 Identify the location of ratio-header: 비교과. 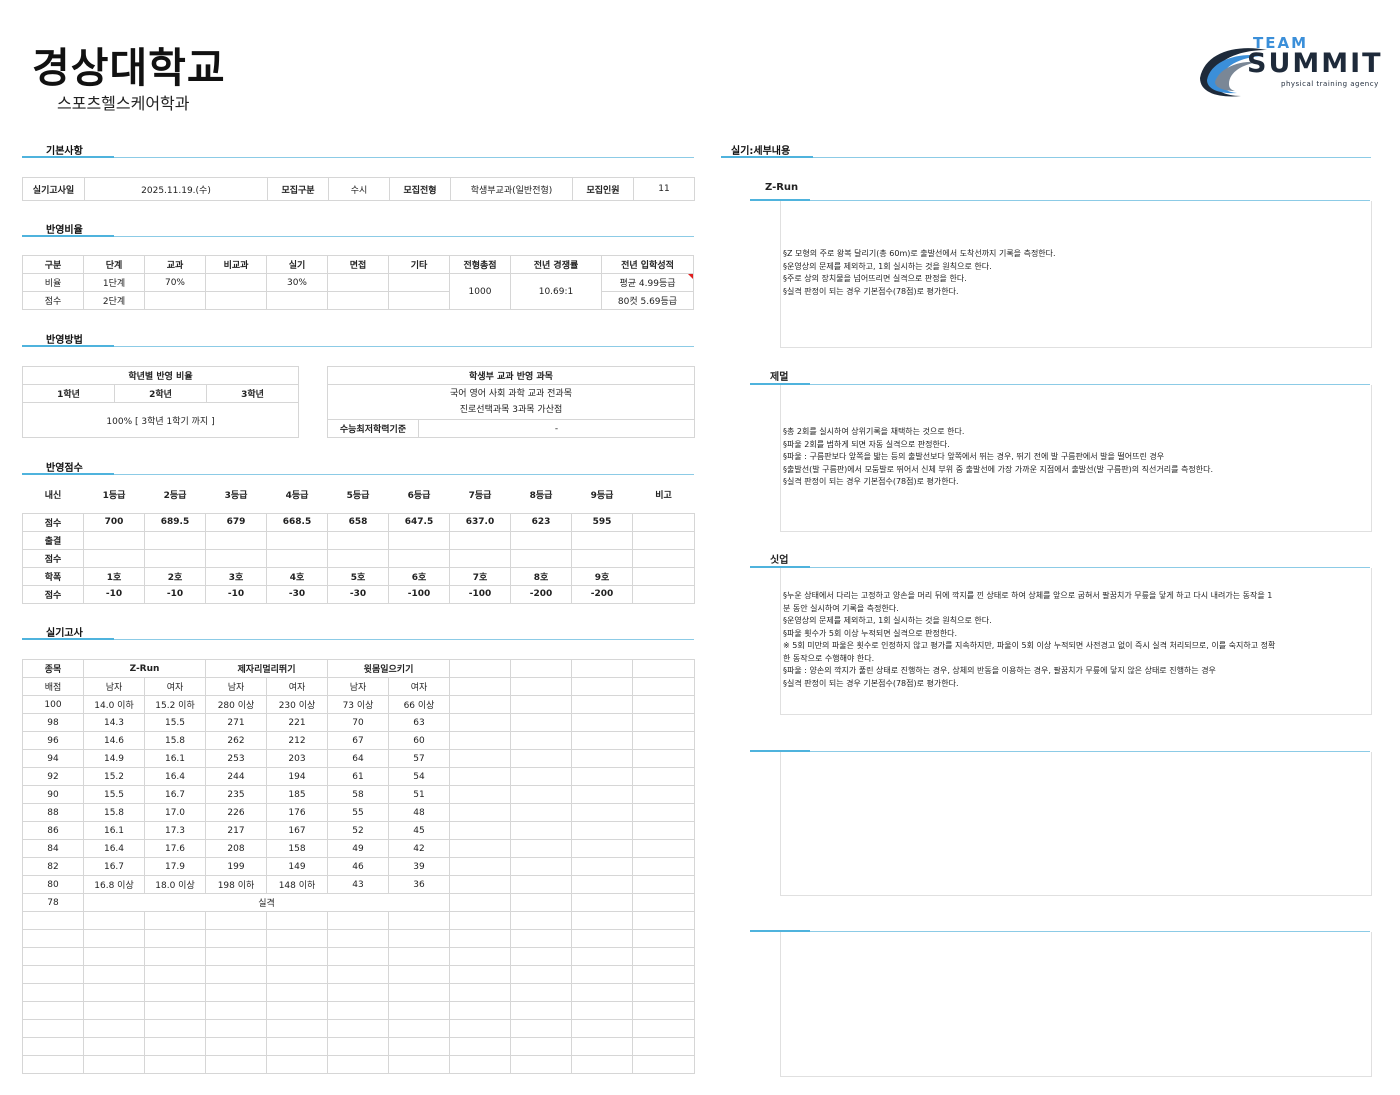
(236, 264).